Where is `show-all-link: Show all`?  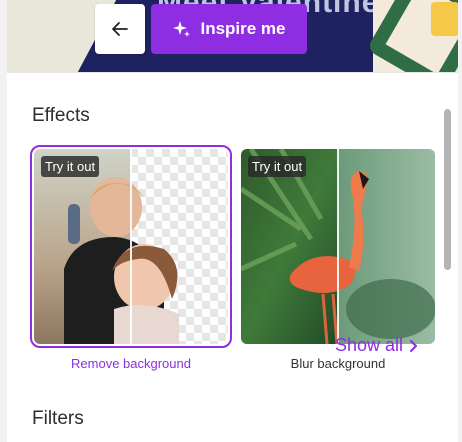 show-all-link: Show all is located at coordinates (377, 345).